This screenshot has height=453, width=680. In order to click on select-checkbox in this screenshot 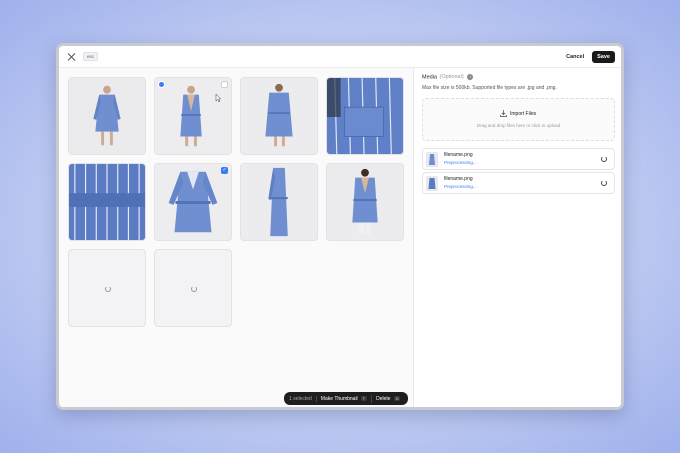, I will do `click(224, 84)`.